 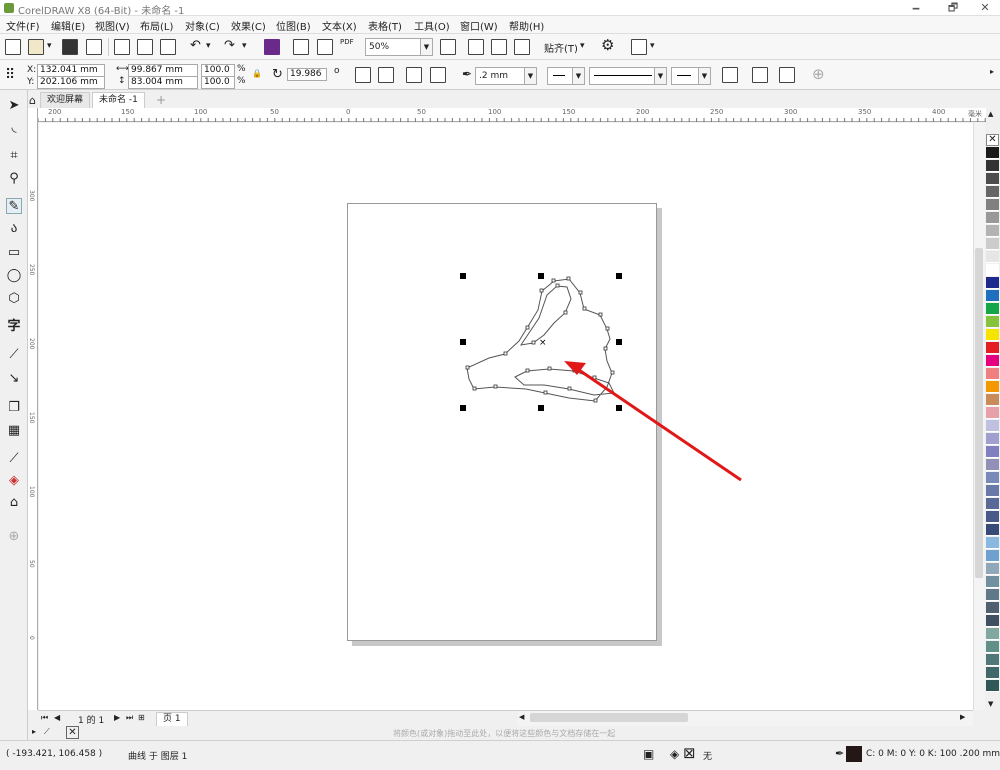 What do you see at coordinates (118, 100) in the screenshot?
I see `tab-untitled-1: 未命名 -1` at bounding box center [118, 100].